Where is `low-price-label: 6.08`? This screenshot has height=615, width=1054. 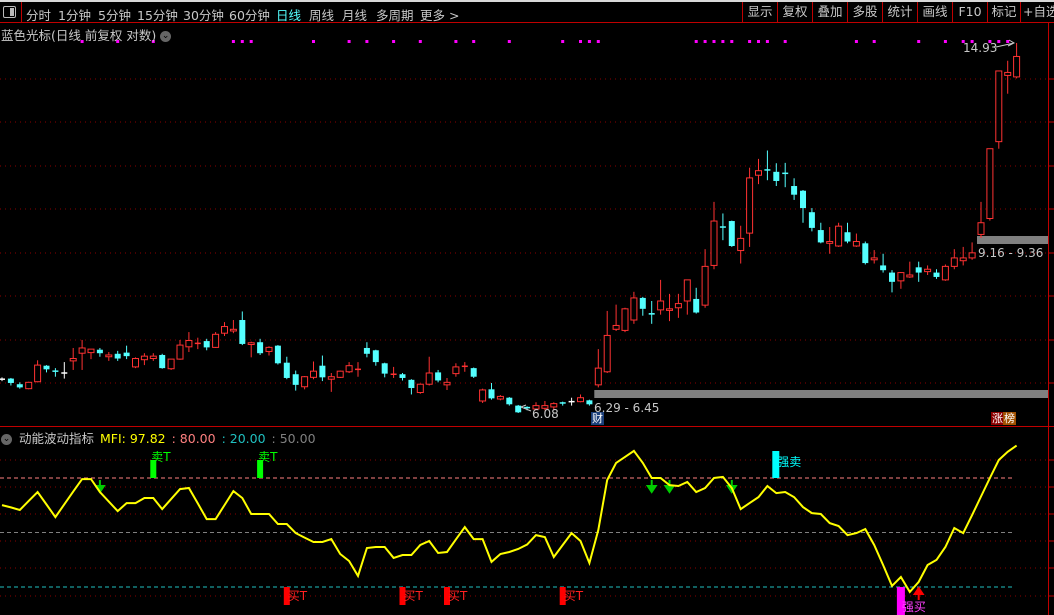 low-price-label: 6.08 is located at coordinates (545, 414).